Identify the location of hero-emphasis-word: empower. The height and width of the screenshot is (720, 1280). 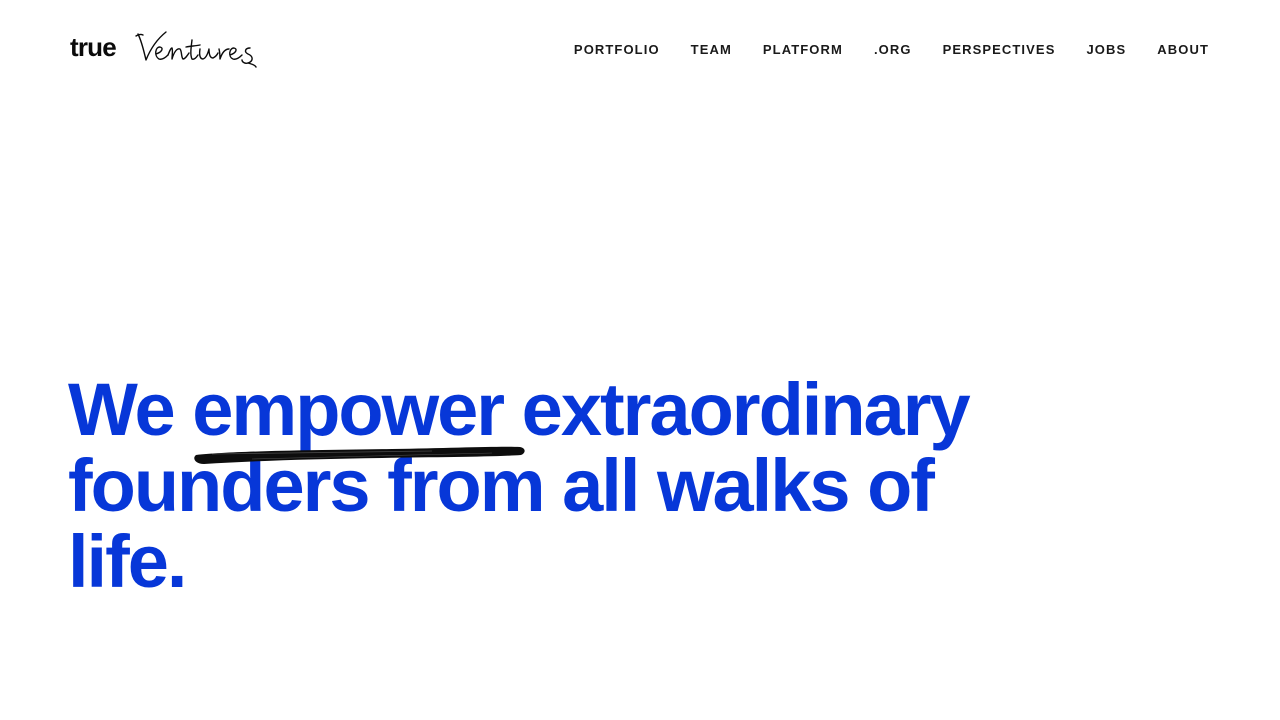
(348, 409).